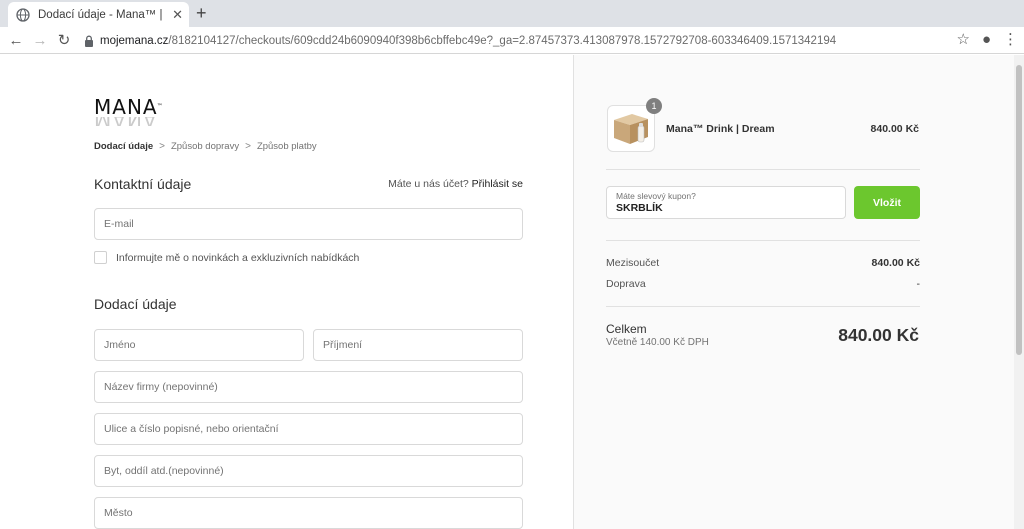 Image resolution: width=1024 pixels, height=529 pixels. Describe the element at coordinates (1010, 40) in the screenshot. I see `menu-kebab-icon: ⋮` at that location.